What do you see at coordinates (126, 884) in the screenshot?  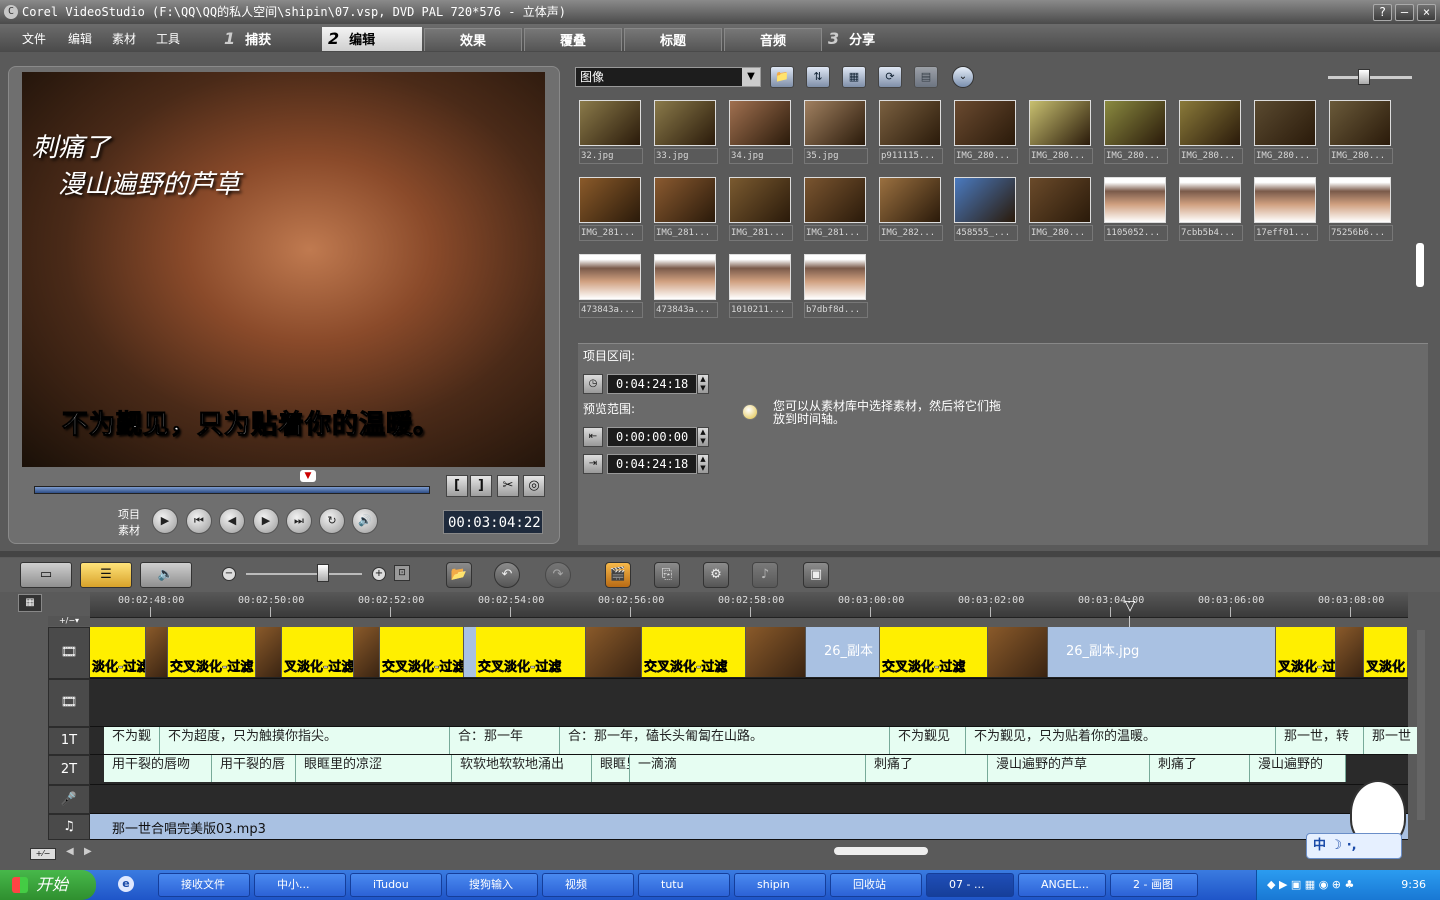 I see `ie-icon: e` at bounding box center [126, 884].